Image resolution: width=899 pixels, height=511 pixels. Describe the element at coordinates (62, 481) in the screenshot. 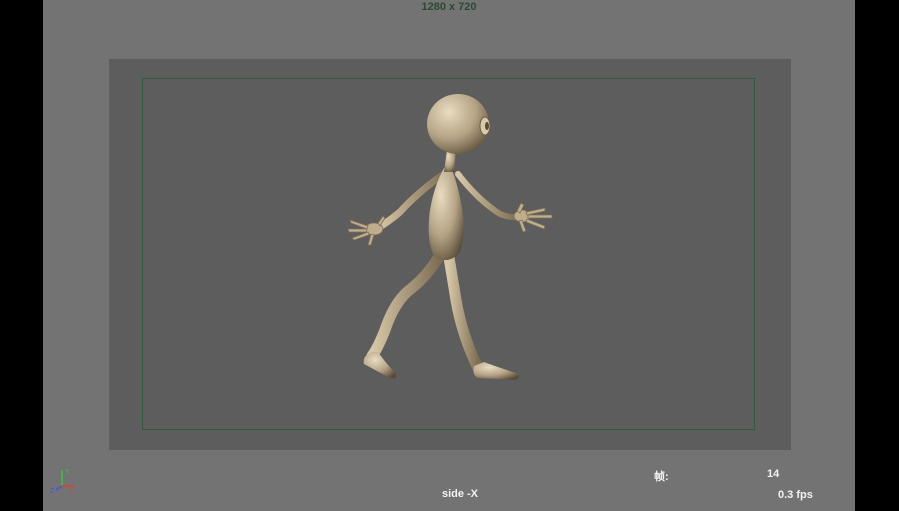

I see `axis-orientation-icon: Y Z X` at that location.